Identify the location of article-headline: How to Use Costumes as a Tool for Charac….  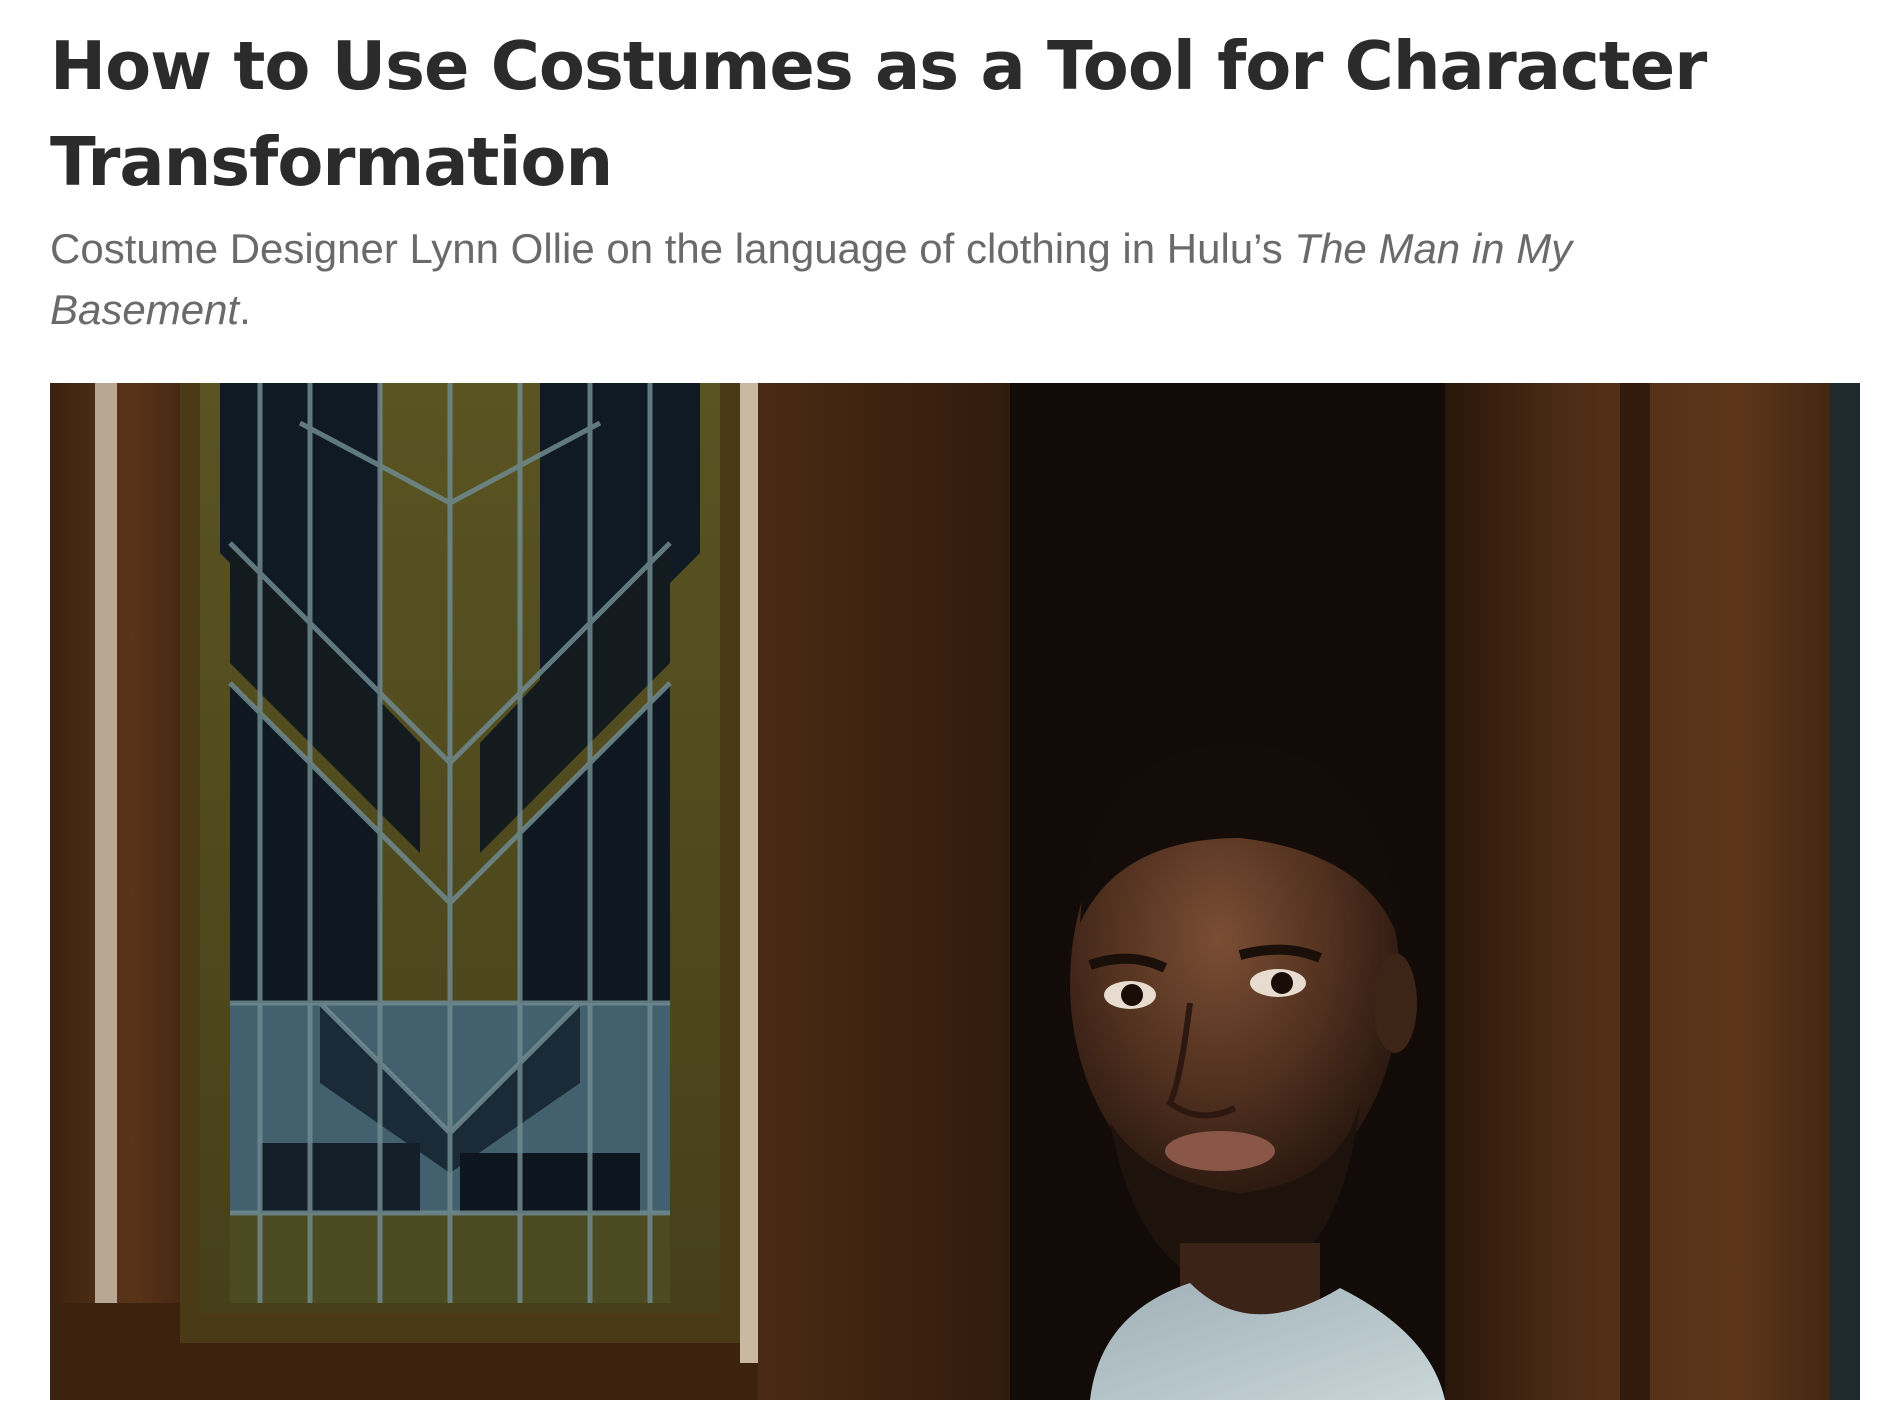
(878, 114).